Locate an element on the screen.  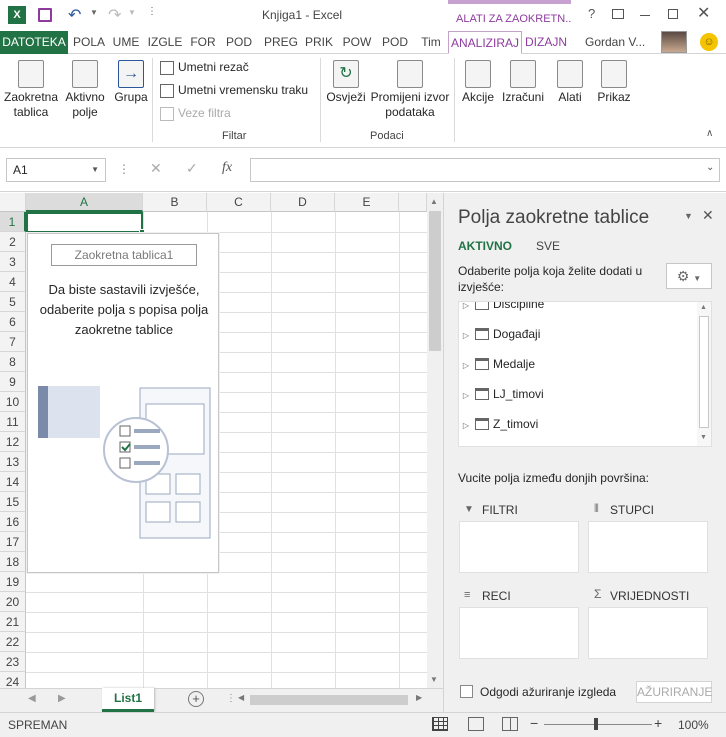
row-header: 5 is located at coordinates (13, 302).